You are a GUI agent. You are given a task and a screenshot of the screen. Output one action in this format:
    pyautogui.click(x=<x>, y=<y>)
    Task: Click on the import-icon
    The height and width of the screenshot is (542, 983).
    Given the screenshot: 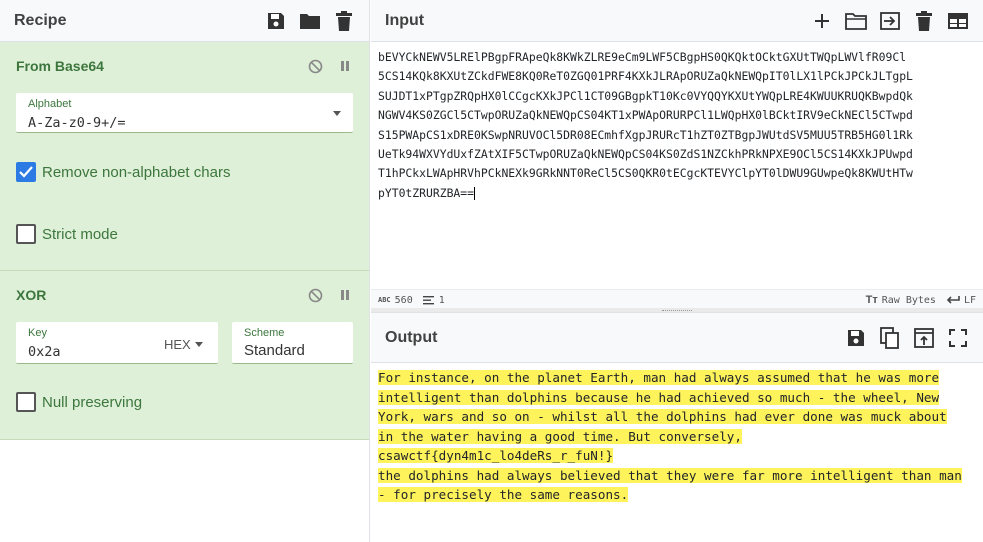 What is the action you would take?
    pyautogui.click(x=890, y=20)
    